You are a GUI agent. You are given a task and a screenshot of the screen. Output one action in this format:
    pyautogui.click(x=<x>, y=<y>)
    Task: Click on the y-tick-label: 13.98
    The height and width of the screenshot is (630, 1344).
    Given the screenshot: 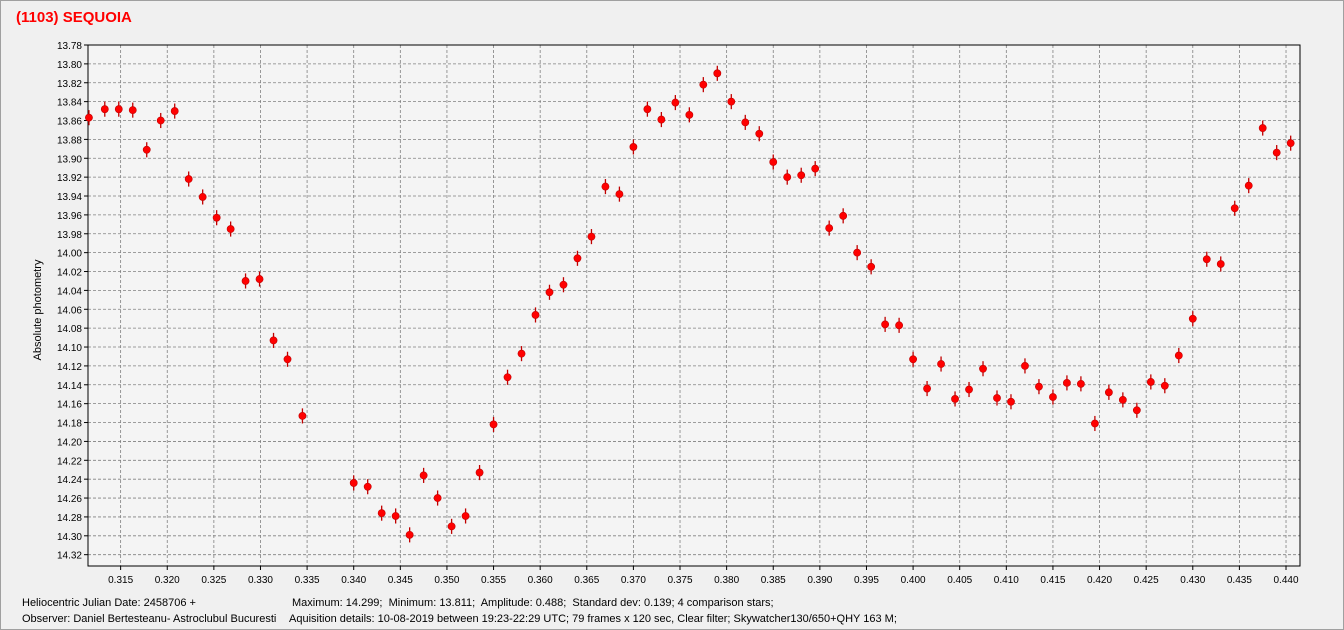 What is the action you would take?
    pyautogui.click(x=69, y=235)
    